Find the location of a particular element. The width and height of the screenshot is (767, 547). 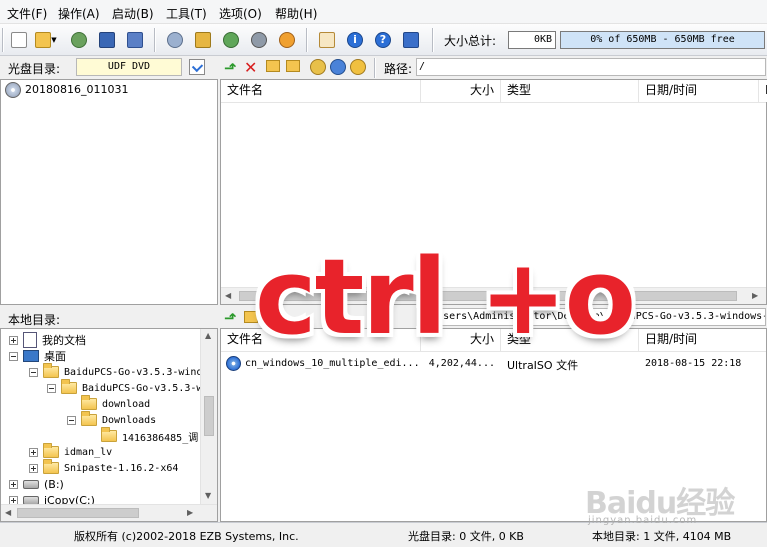

toolbar: ▼ i ? 大小总计: 0KB 0% of 650MB - 650MB free is located at coordinates (383, 40).